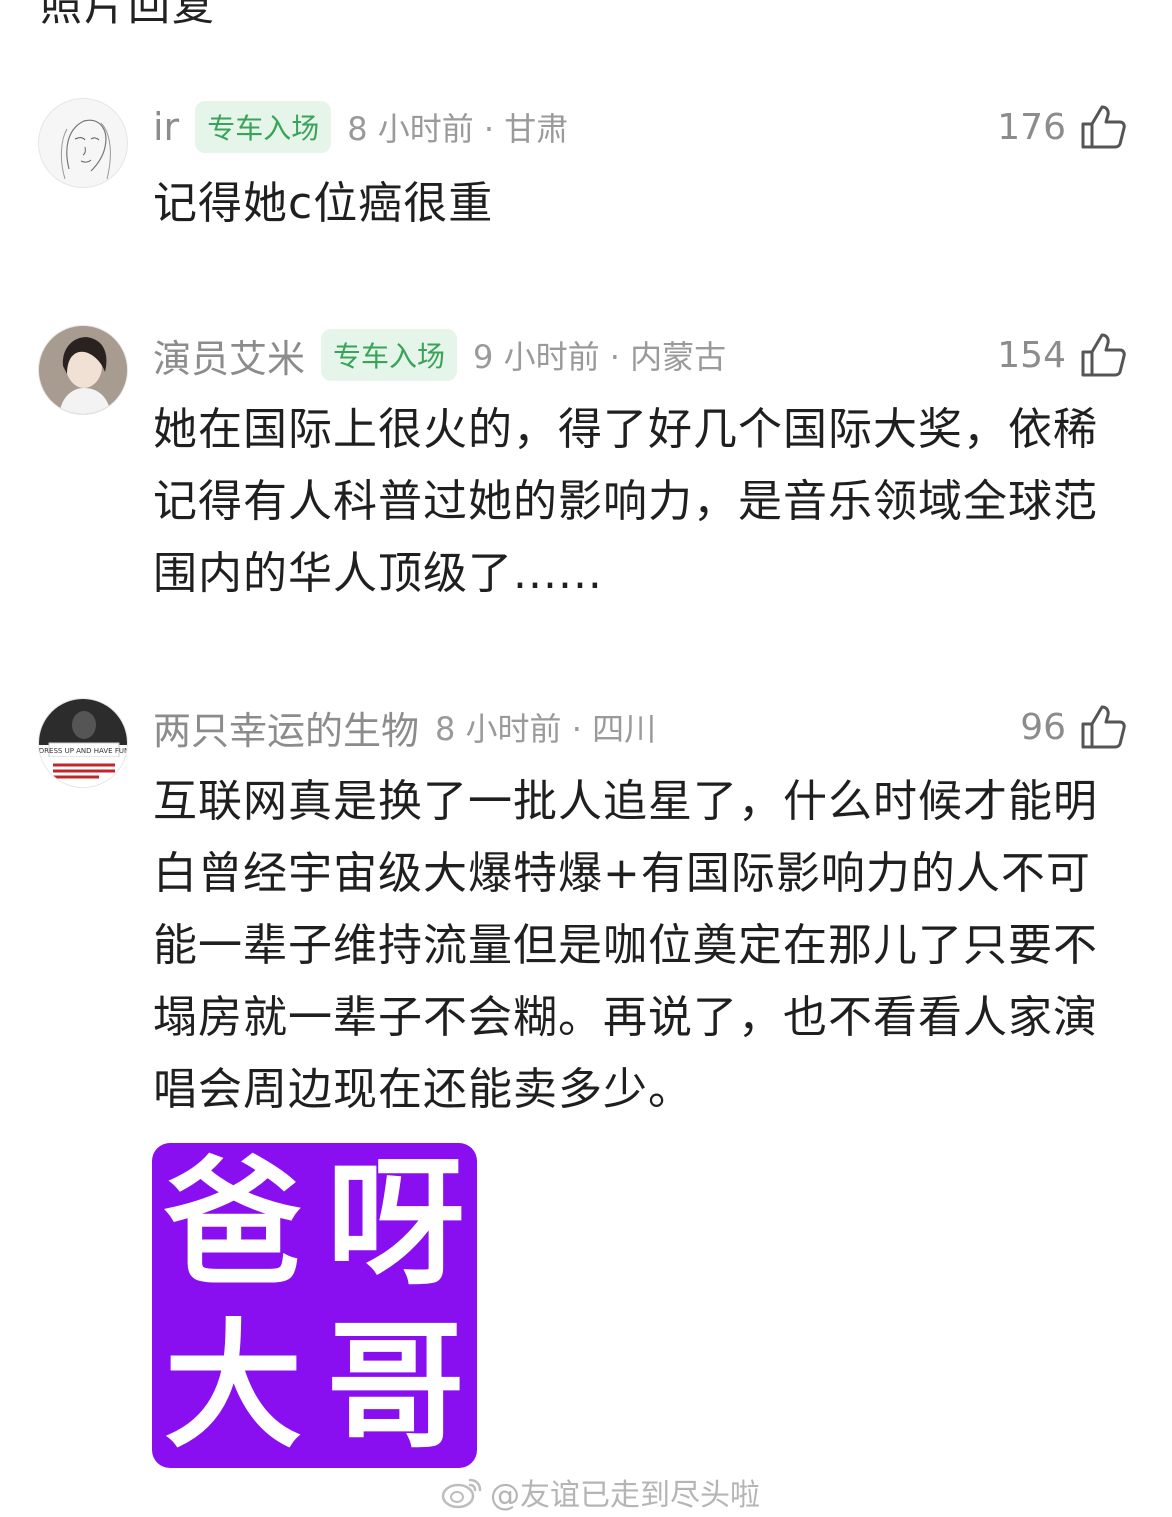  I want to click on watermark: @友谊已走到尽头啦, so click(600, 1492).